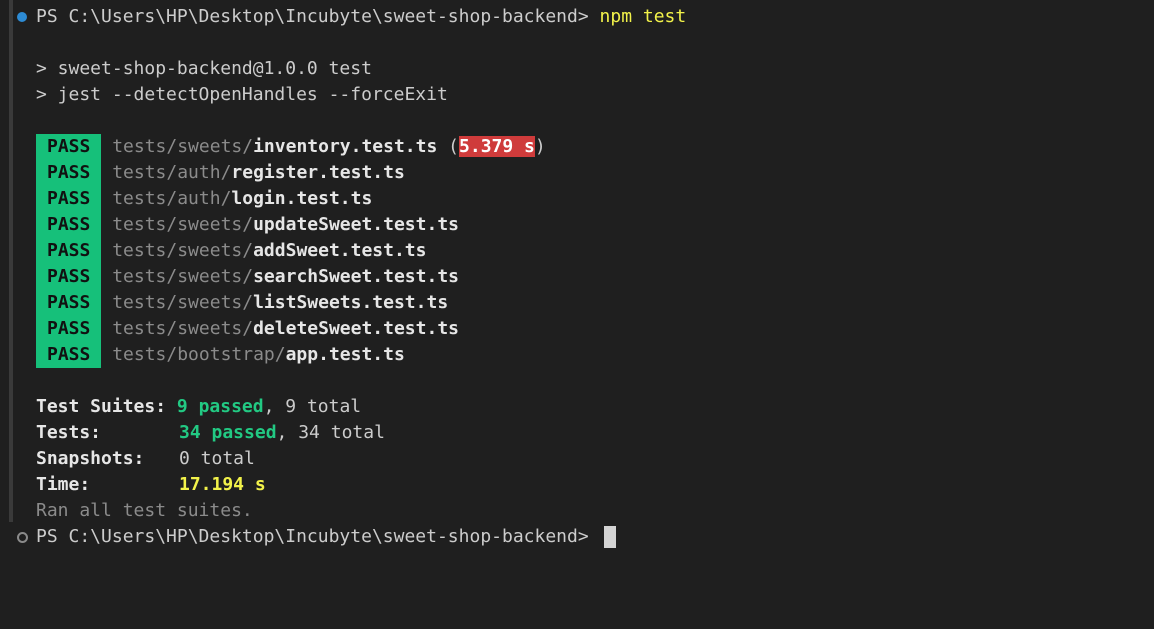 This screenshot has height=629, width=1154. I want to click on test-result-row: PASS tests/sweets/addSweet.test.ts, so click(231, 251).